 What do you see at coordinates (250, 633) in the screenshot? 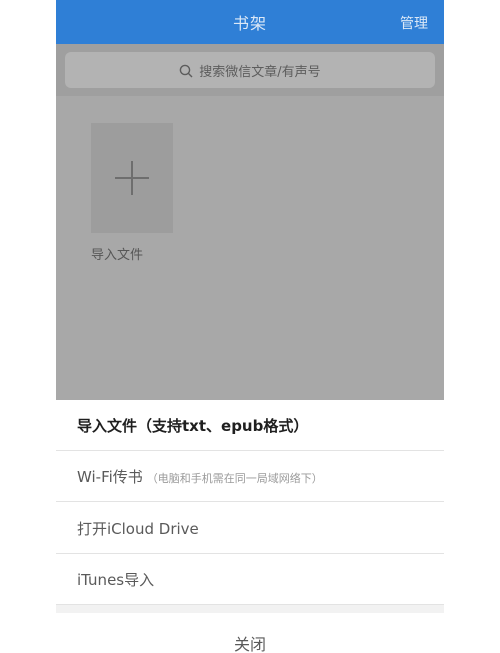
I see `close-button: 关闭` at bounding box center [250, 633].